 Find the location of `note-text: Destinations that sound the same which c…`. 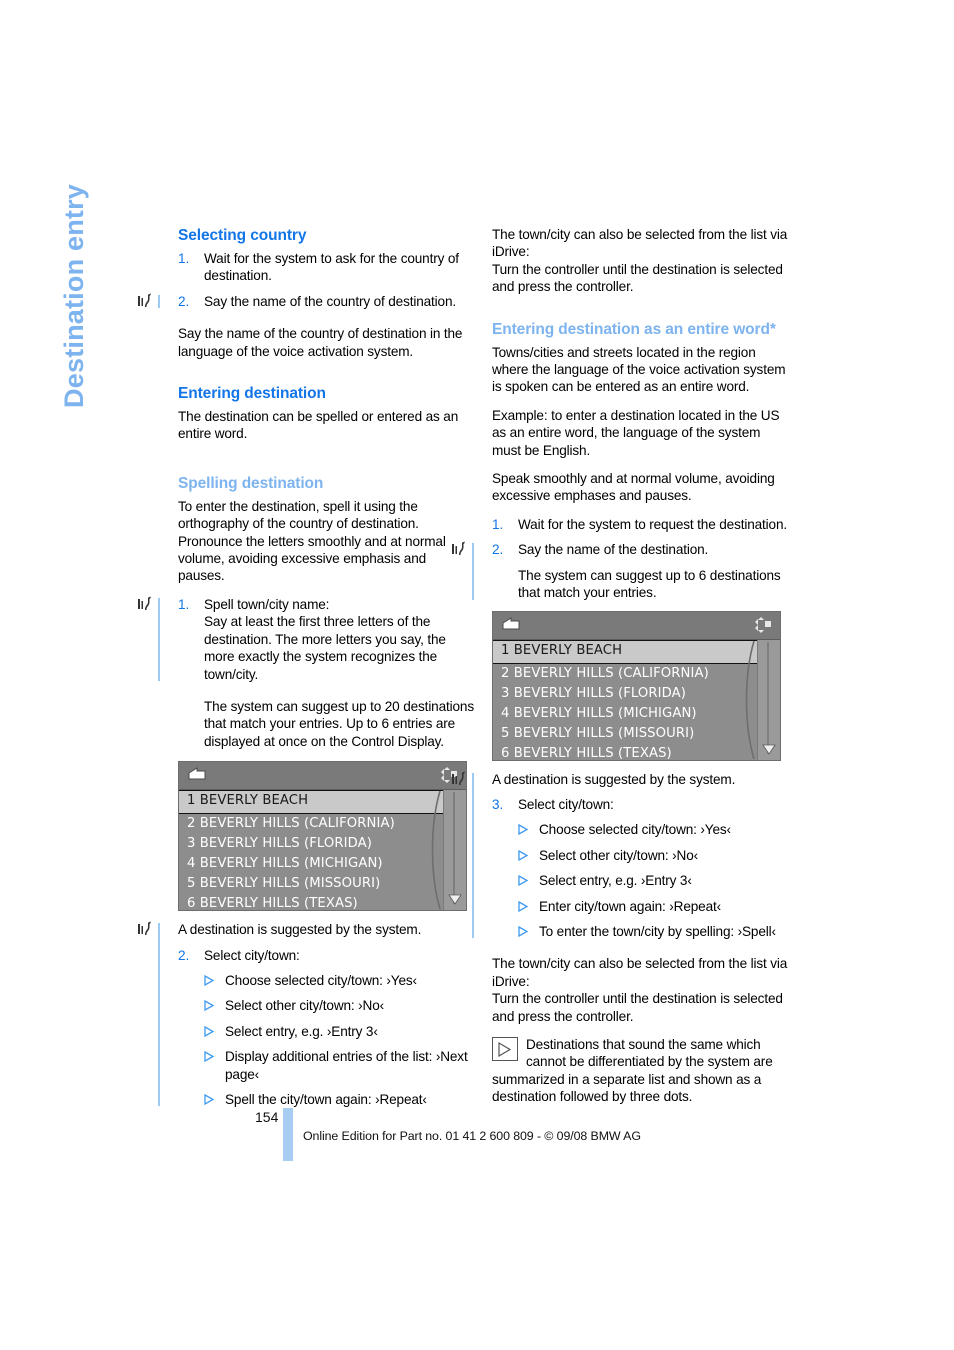

note-text: Destinations that sound the same which c… is located at coordinates (632, 1070).